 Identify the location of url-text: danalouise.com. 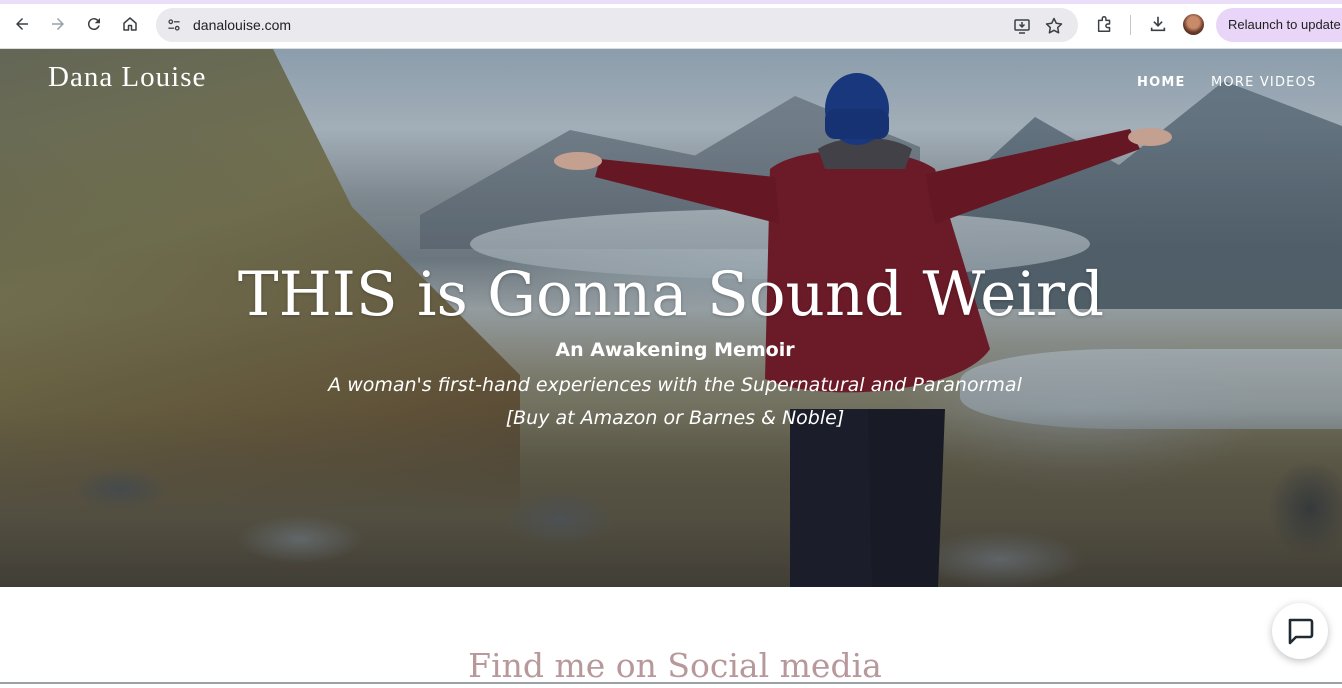
(242, 25).